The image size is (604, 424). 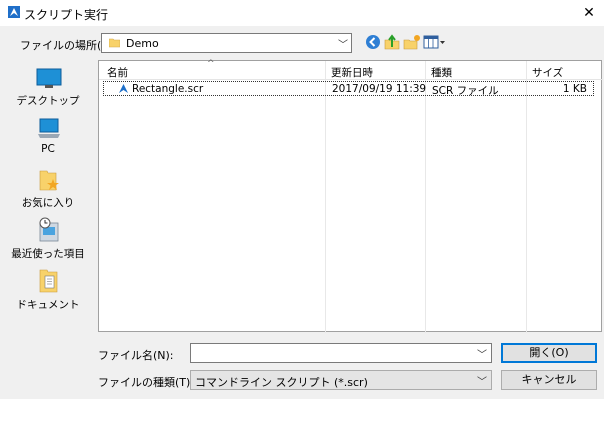 What do you see at coordinates (14, 12) in the screenshot?
I see `app-logo-icon` at bounding box center [14, 12].